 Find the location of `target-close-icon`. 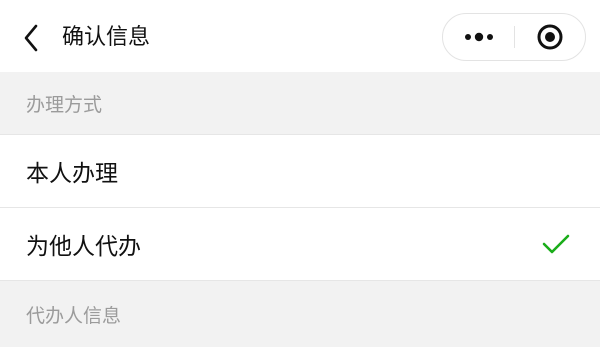

target-close-icon is located at coordinates (550, 37).